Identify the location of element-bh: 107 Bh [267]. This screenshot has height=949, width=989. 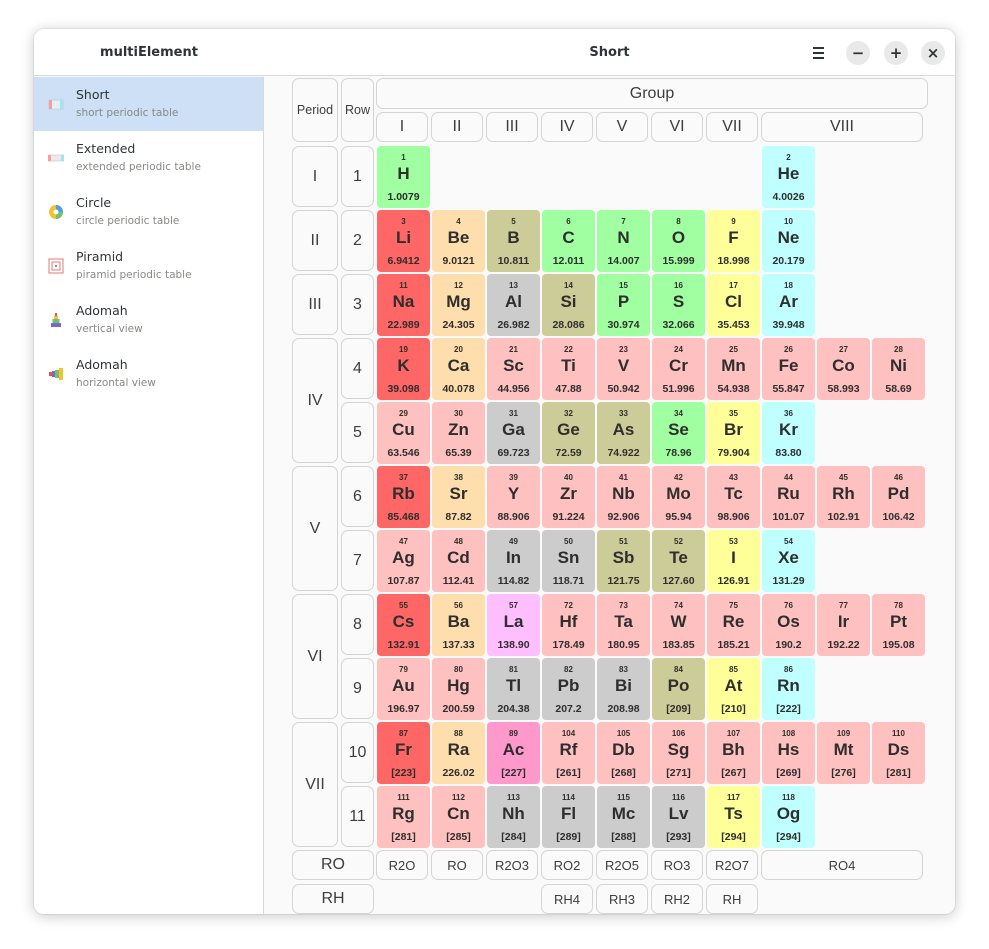
(733, 753).